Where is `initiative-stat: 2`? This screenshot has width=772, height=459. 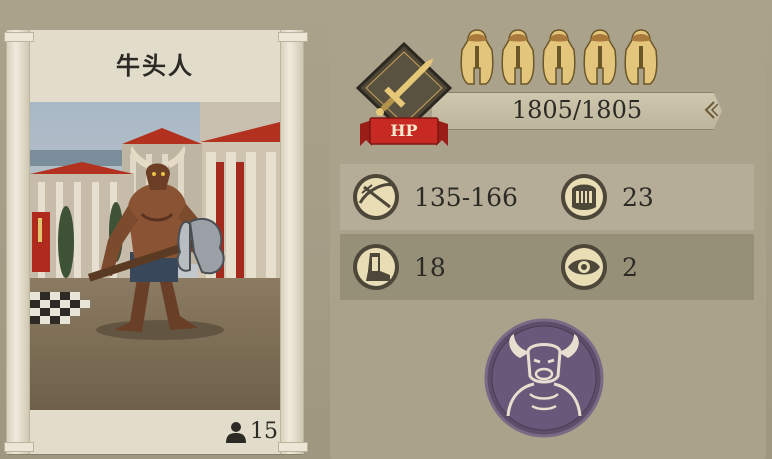
initiative-stat: 2 is located at coordinates (599, 267).